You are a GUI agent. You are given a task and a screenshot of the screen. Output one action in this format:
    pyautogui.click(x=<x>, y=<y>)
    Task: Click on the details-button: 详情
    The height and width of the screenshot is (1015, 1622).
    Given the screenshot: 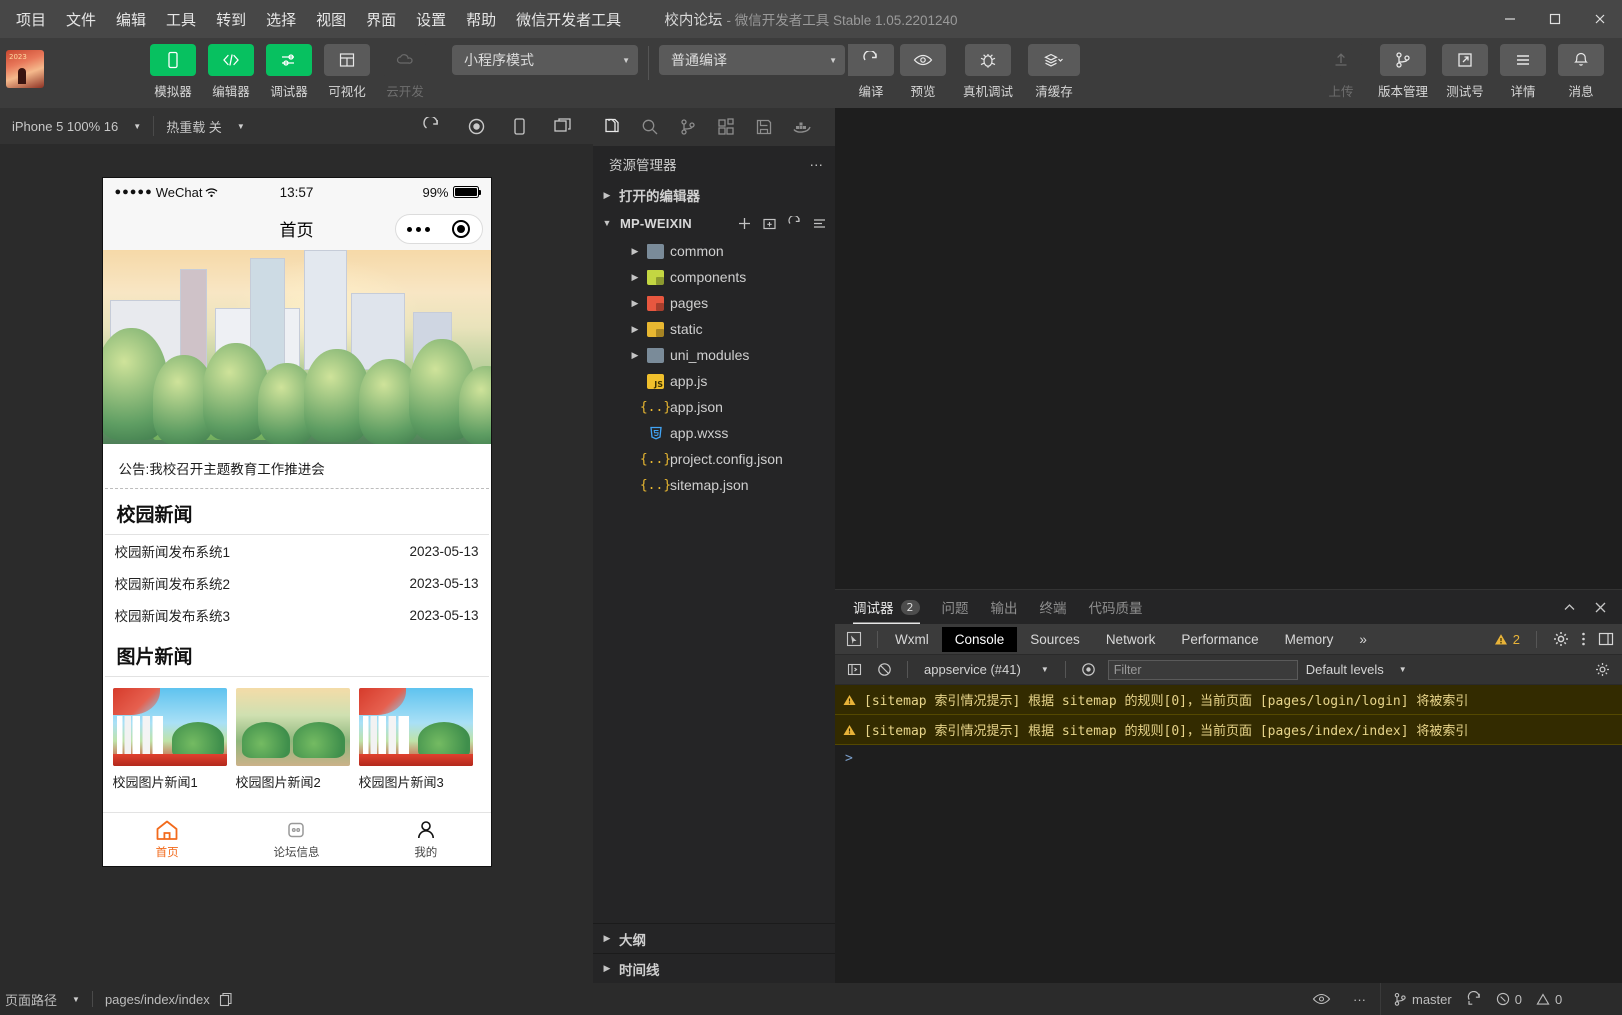 What is the action you would take?
    pyautogui.click(x=1523, y=72)
    